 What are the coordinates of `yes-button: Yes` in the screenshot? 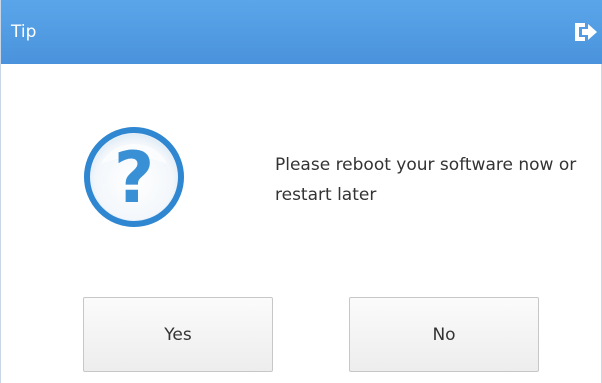 It's located at (178, 334).